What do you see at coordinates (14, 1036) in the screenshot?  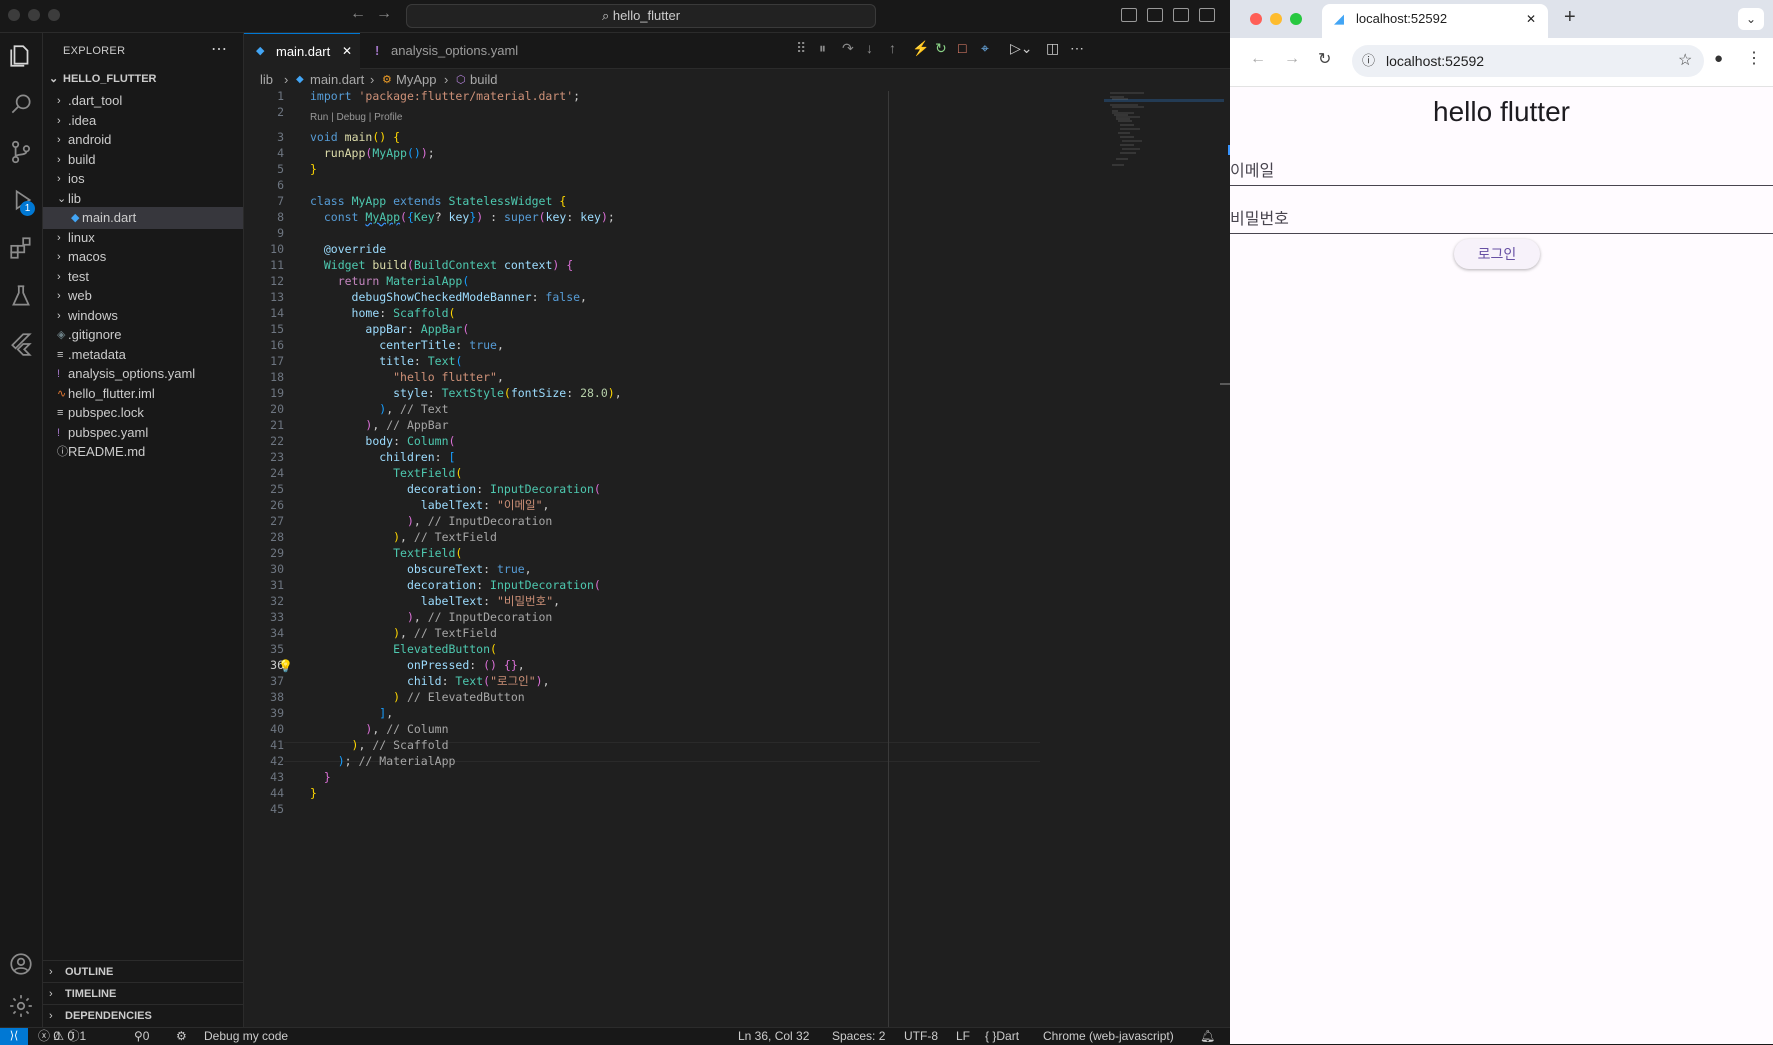 I see `remote-indicator-icon: ⟩⟨` at bounding box center [14, 1036].